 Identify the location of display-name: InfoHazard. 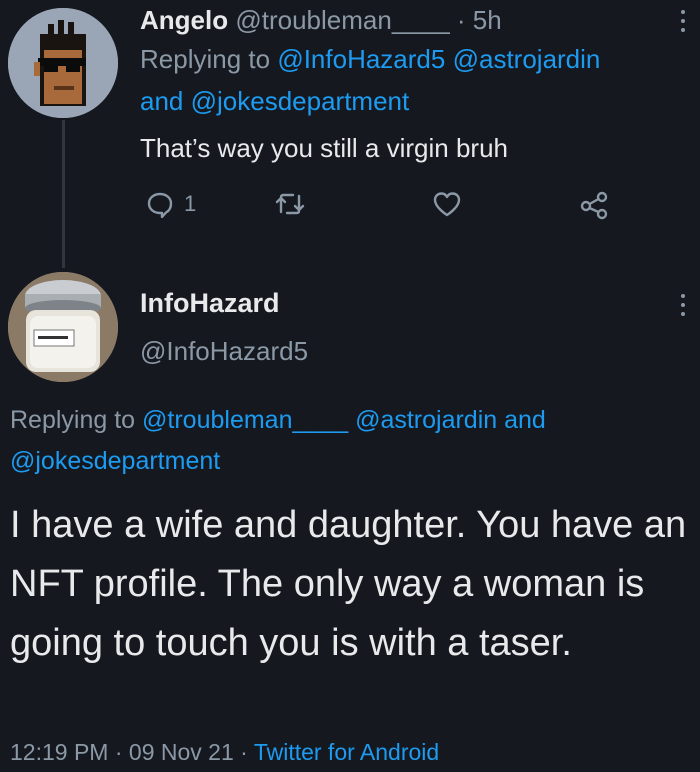
(224, 303).